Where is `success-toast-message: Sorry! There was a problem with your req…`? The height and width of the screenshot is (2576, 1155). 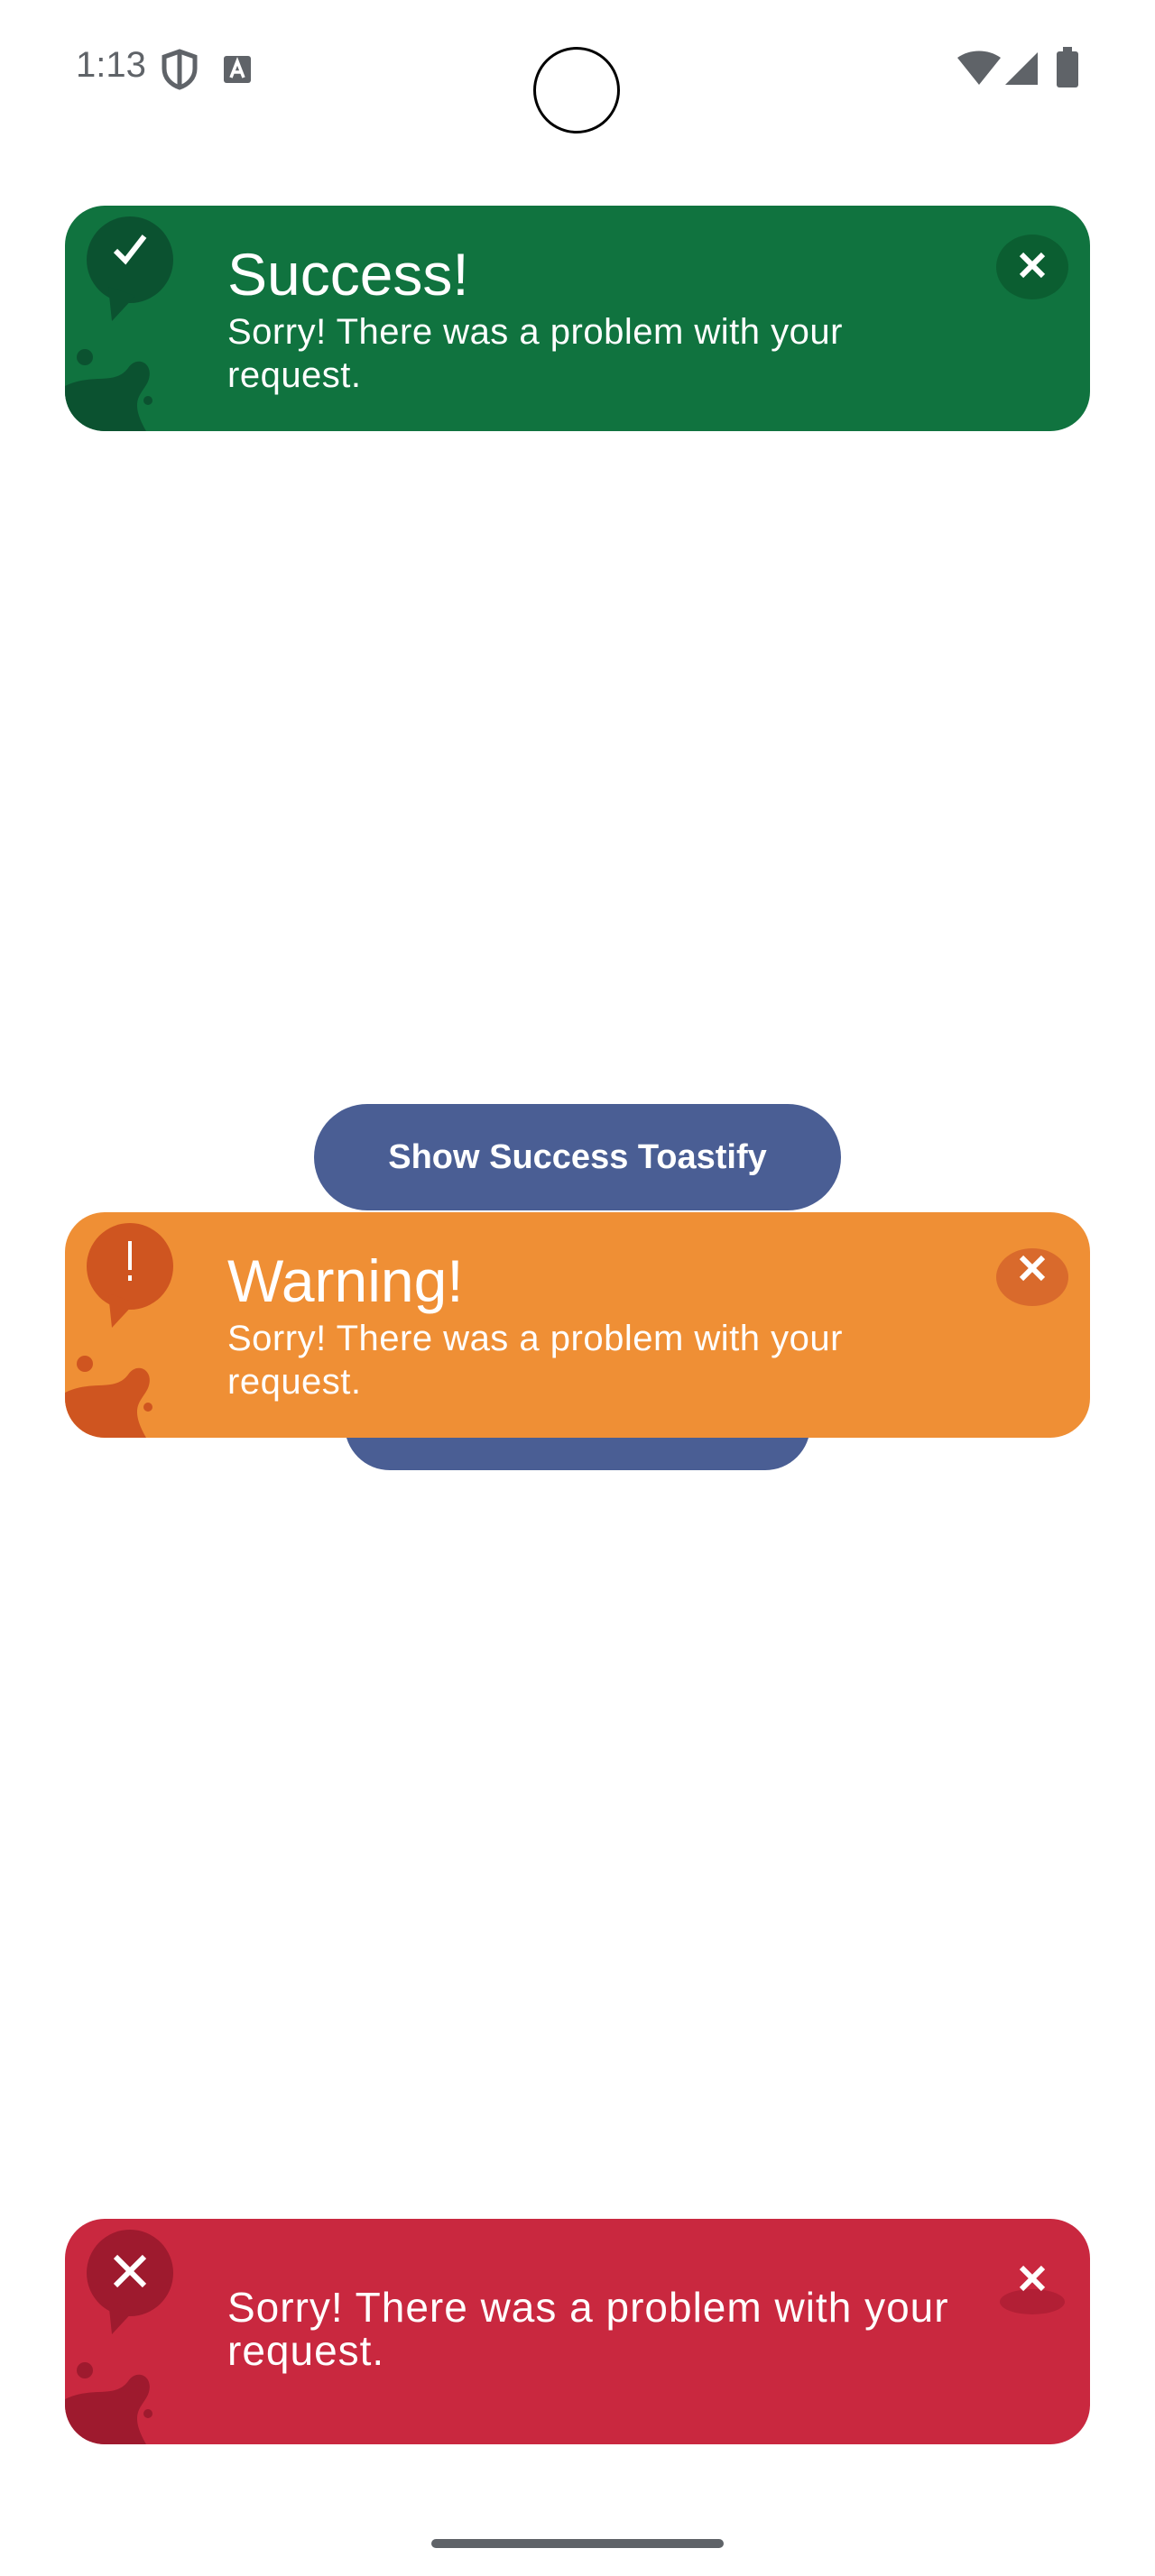
success-toast-message: Sorry! There was a problem with your req… is located at coordinates (535, 353).